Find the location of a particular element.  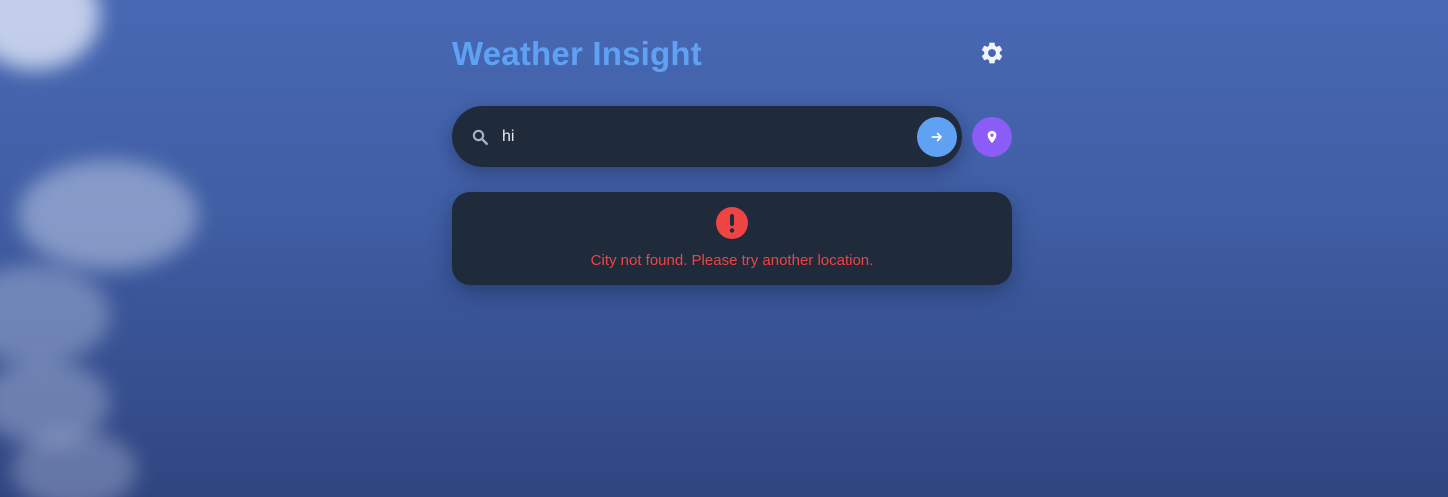

arrow-right-icon is located at coordinates (936, 137).